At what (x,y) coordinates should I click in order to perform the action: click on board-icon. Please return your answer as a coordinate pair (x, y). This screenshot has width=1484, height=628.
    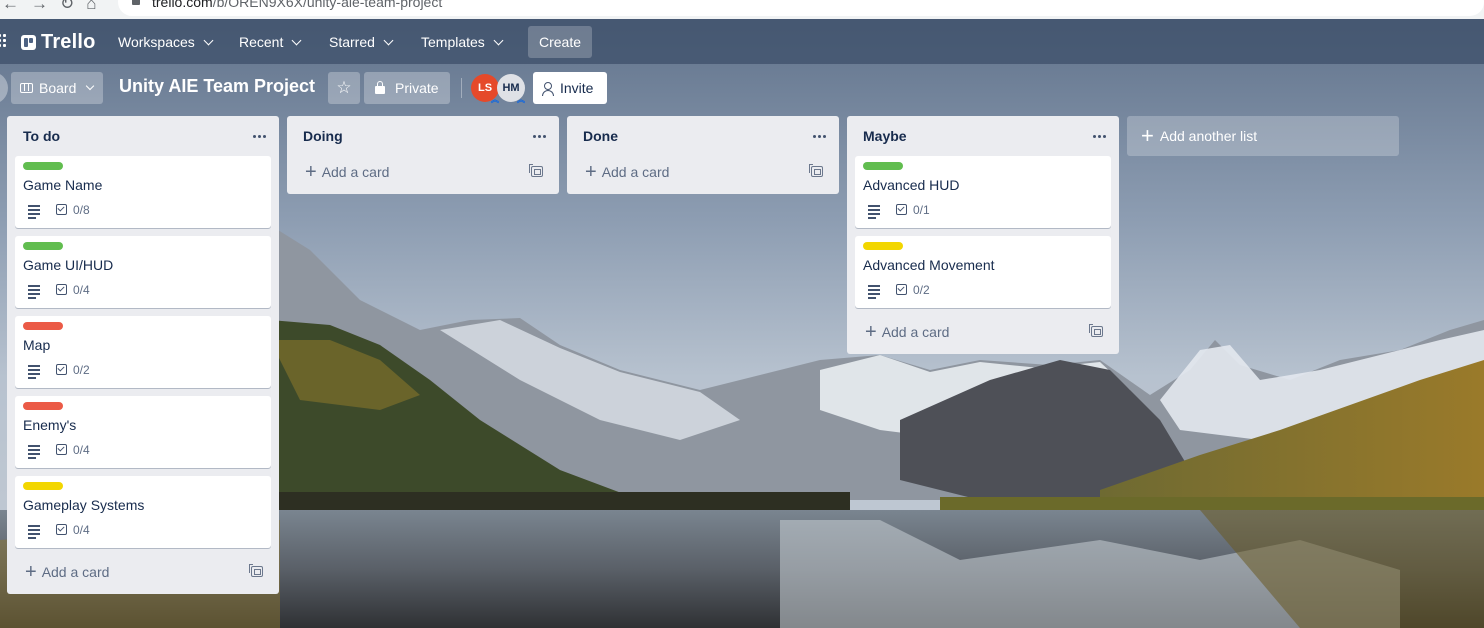
    Looking at the image, I should click on (26, 88).